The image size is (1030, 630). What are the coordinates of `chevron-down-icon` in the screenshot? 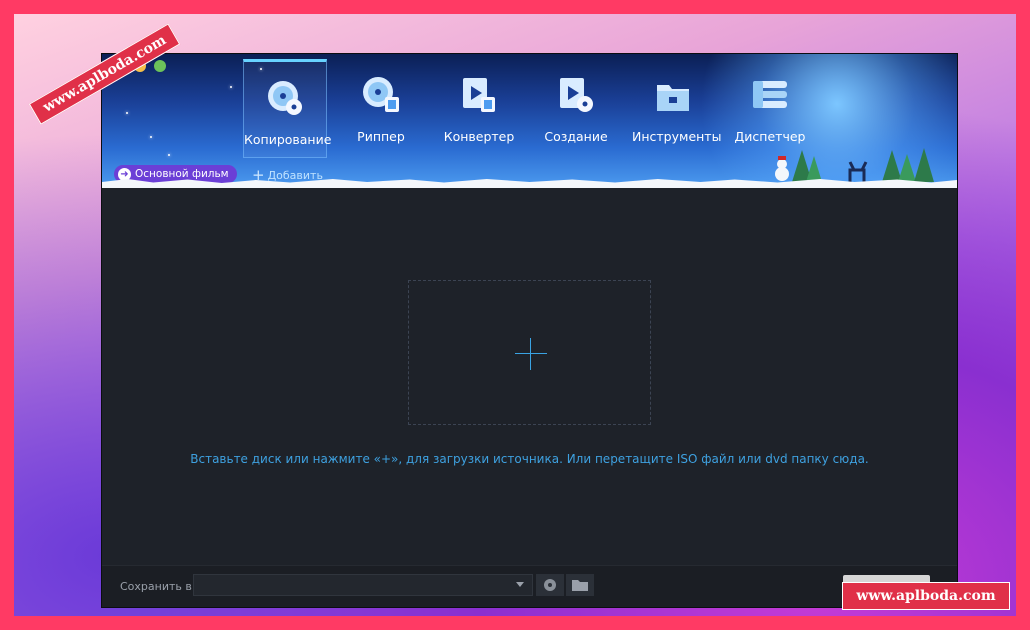 It's located at (520, 584).